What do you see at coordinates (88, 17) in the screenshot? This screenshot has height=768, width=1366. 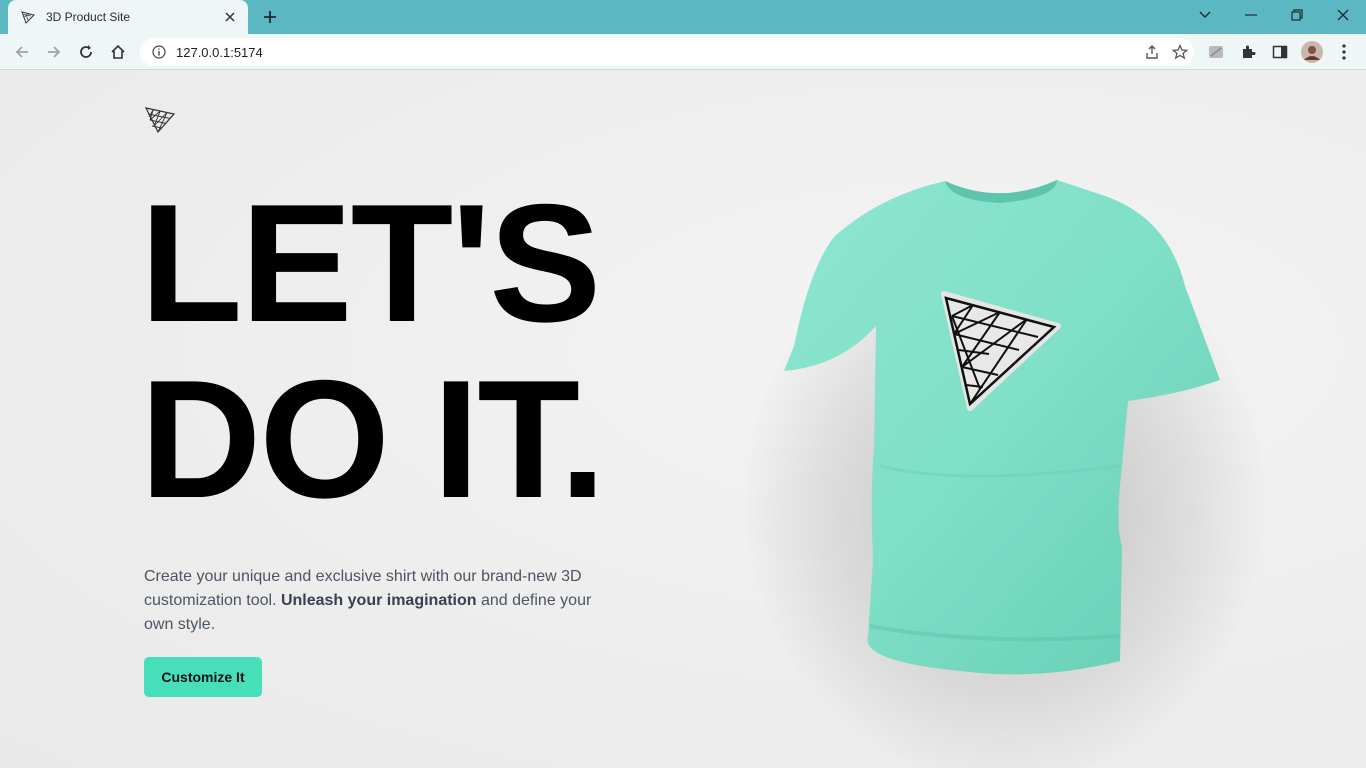 I see `tab-title: 3D Product Site` at bounding box center [88, 17].